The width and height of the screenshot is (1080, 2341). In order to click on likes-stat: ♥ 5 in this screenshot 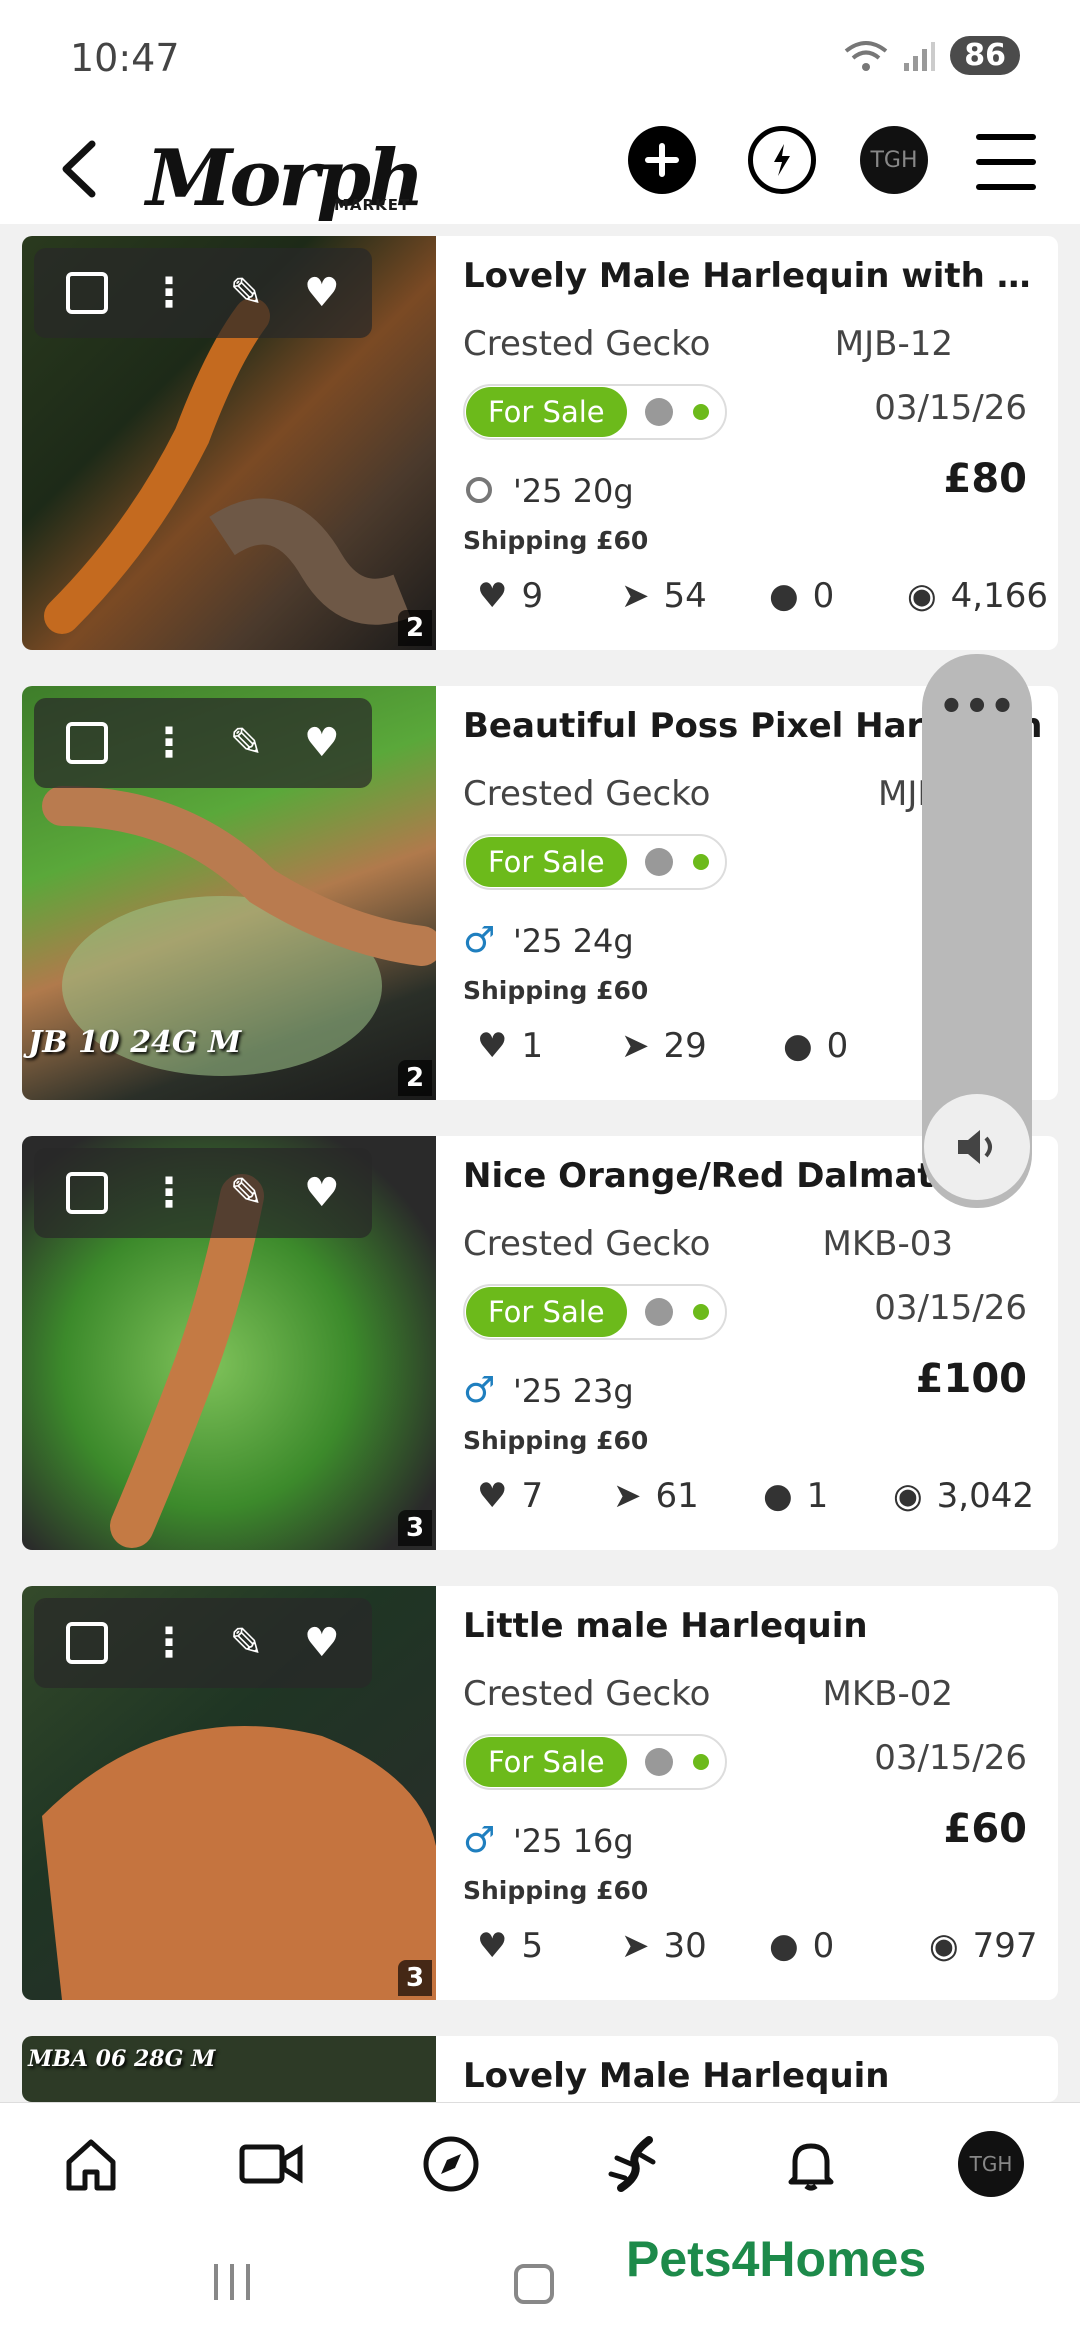, I will do `click(510, 1946)`.